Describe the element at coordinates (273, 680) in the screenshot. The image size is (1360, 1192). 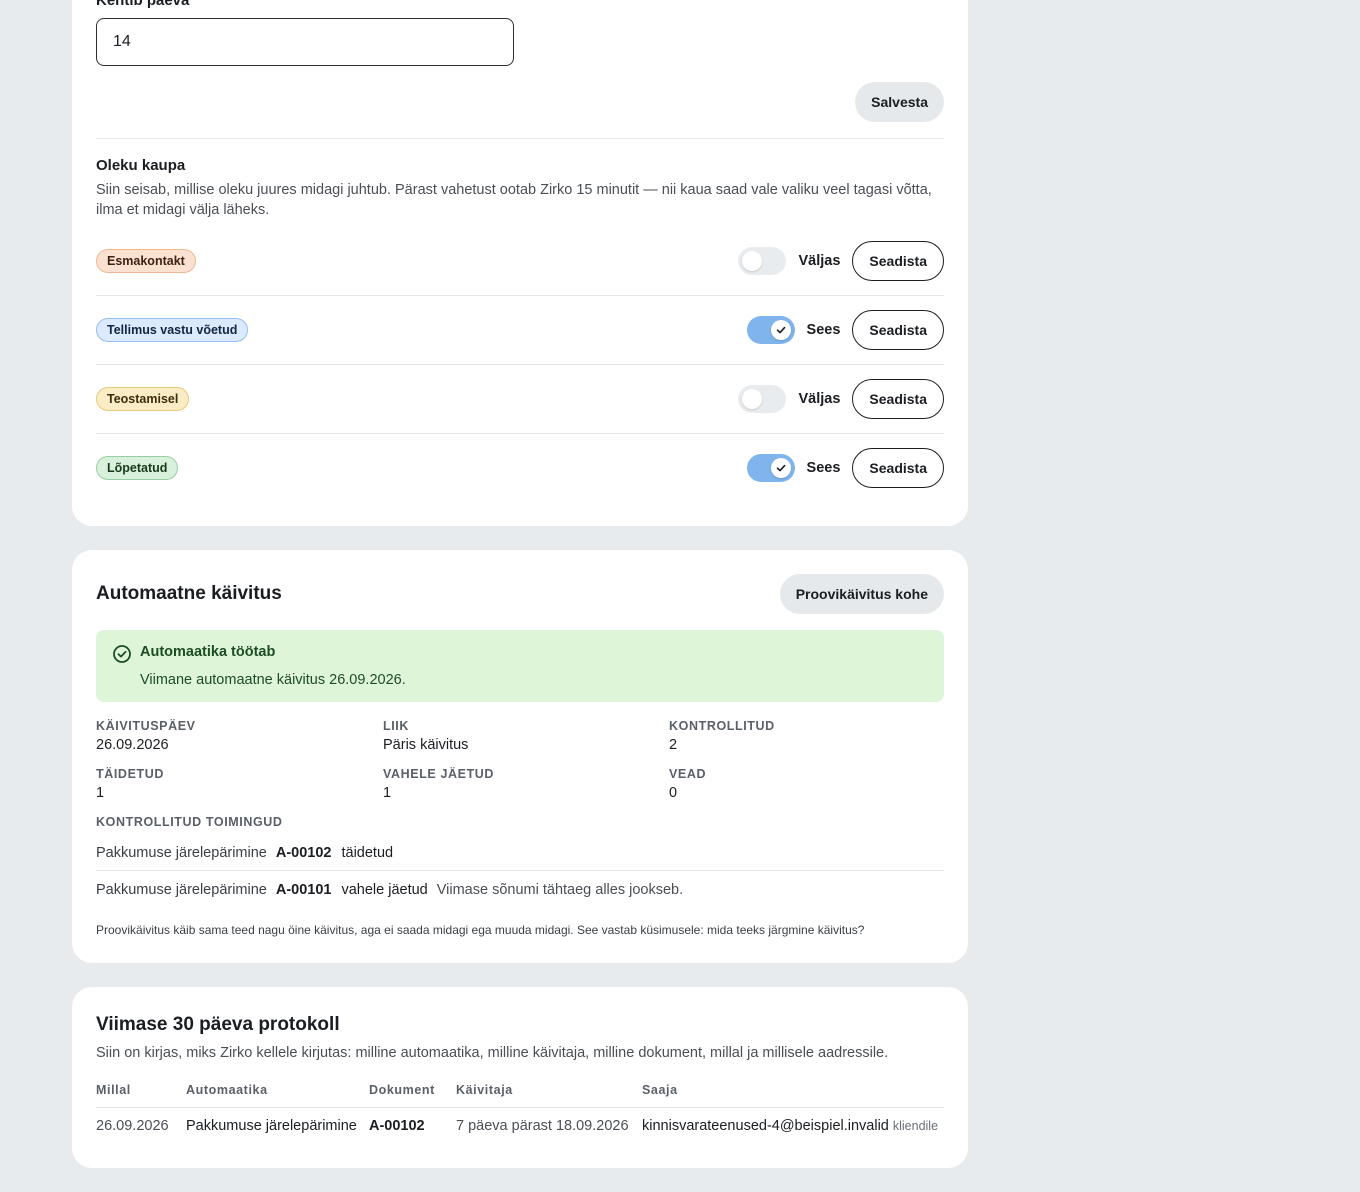
I see `alert-text: Viimane automaatne käivitus 26.09.2026.` at that location.